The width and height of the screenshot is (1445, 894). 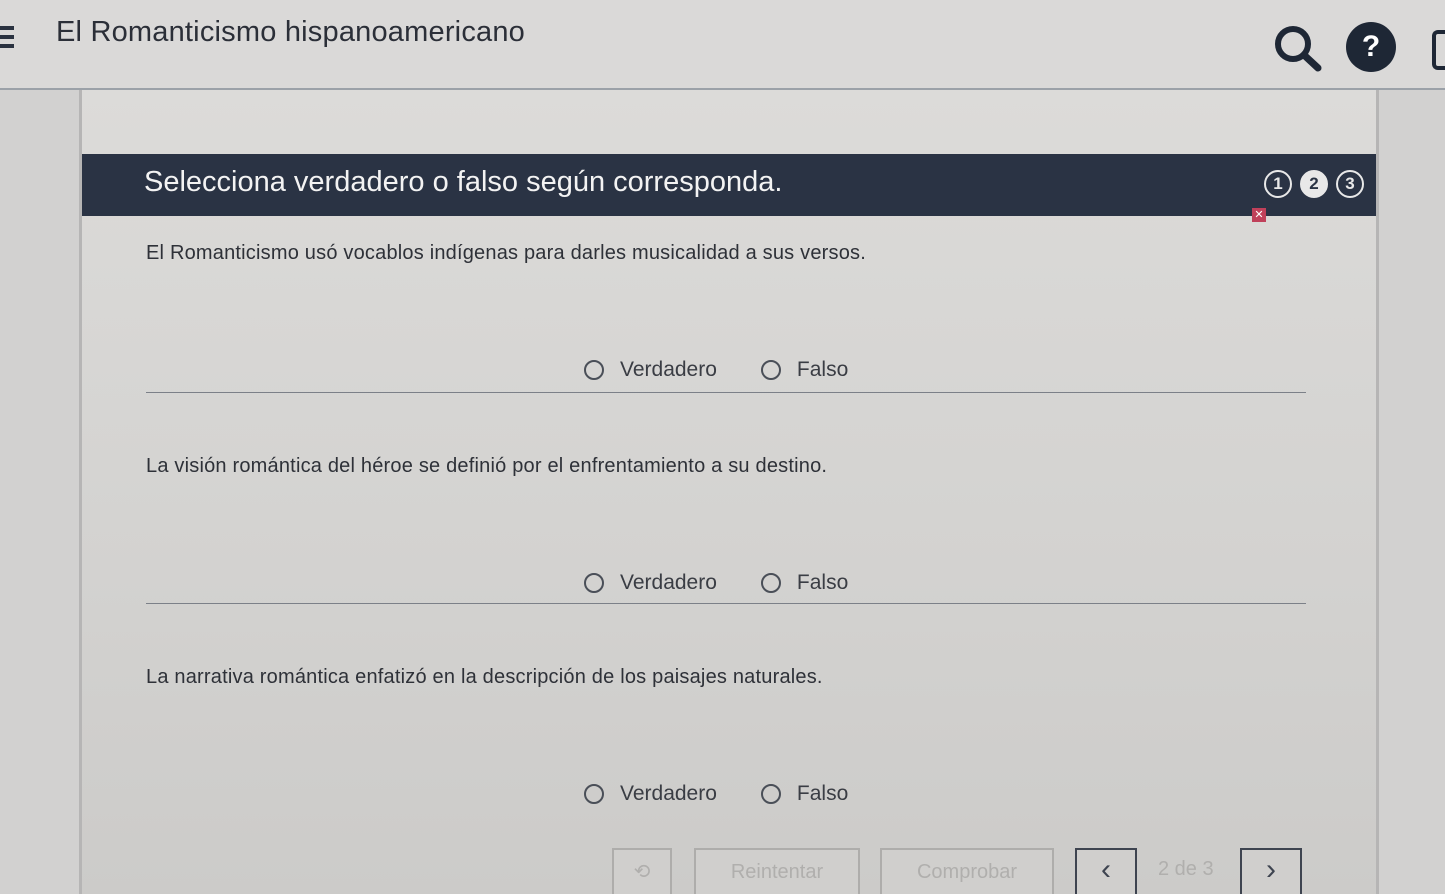 I want to click on retry-button: Reintentar, so click(x=777, y=871).